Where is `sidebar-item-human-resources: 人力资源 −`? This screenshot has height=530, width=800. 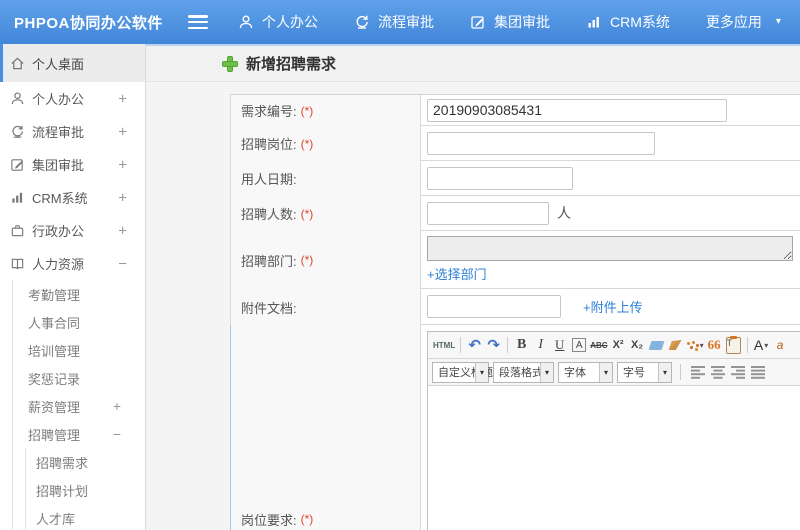
sidebar-item-human-resources: 人力资源 − is located at coordinates (72, 263).